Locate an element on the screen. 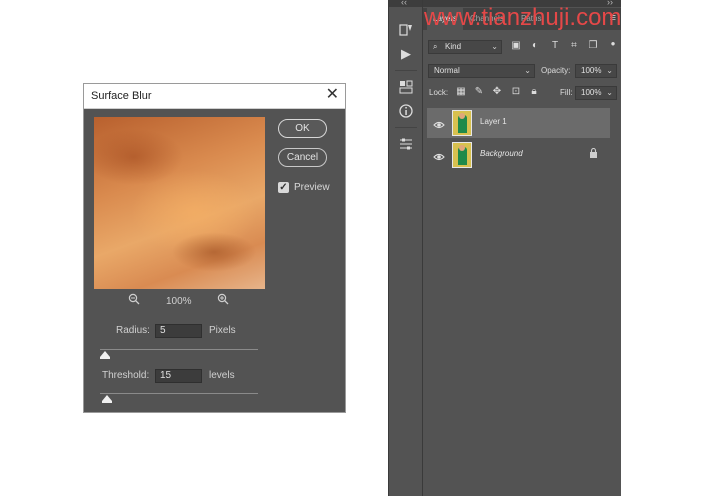  radius-slider-track is located at coordinates (179, 349).